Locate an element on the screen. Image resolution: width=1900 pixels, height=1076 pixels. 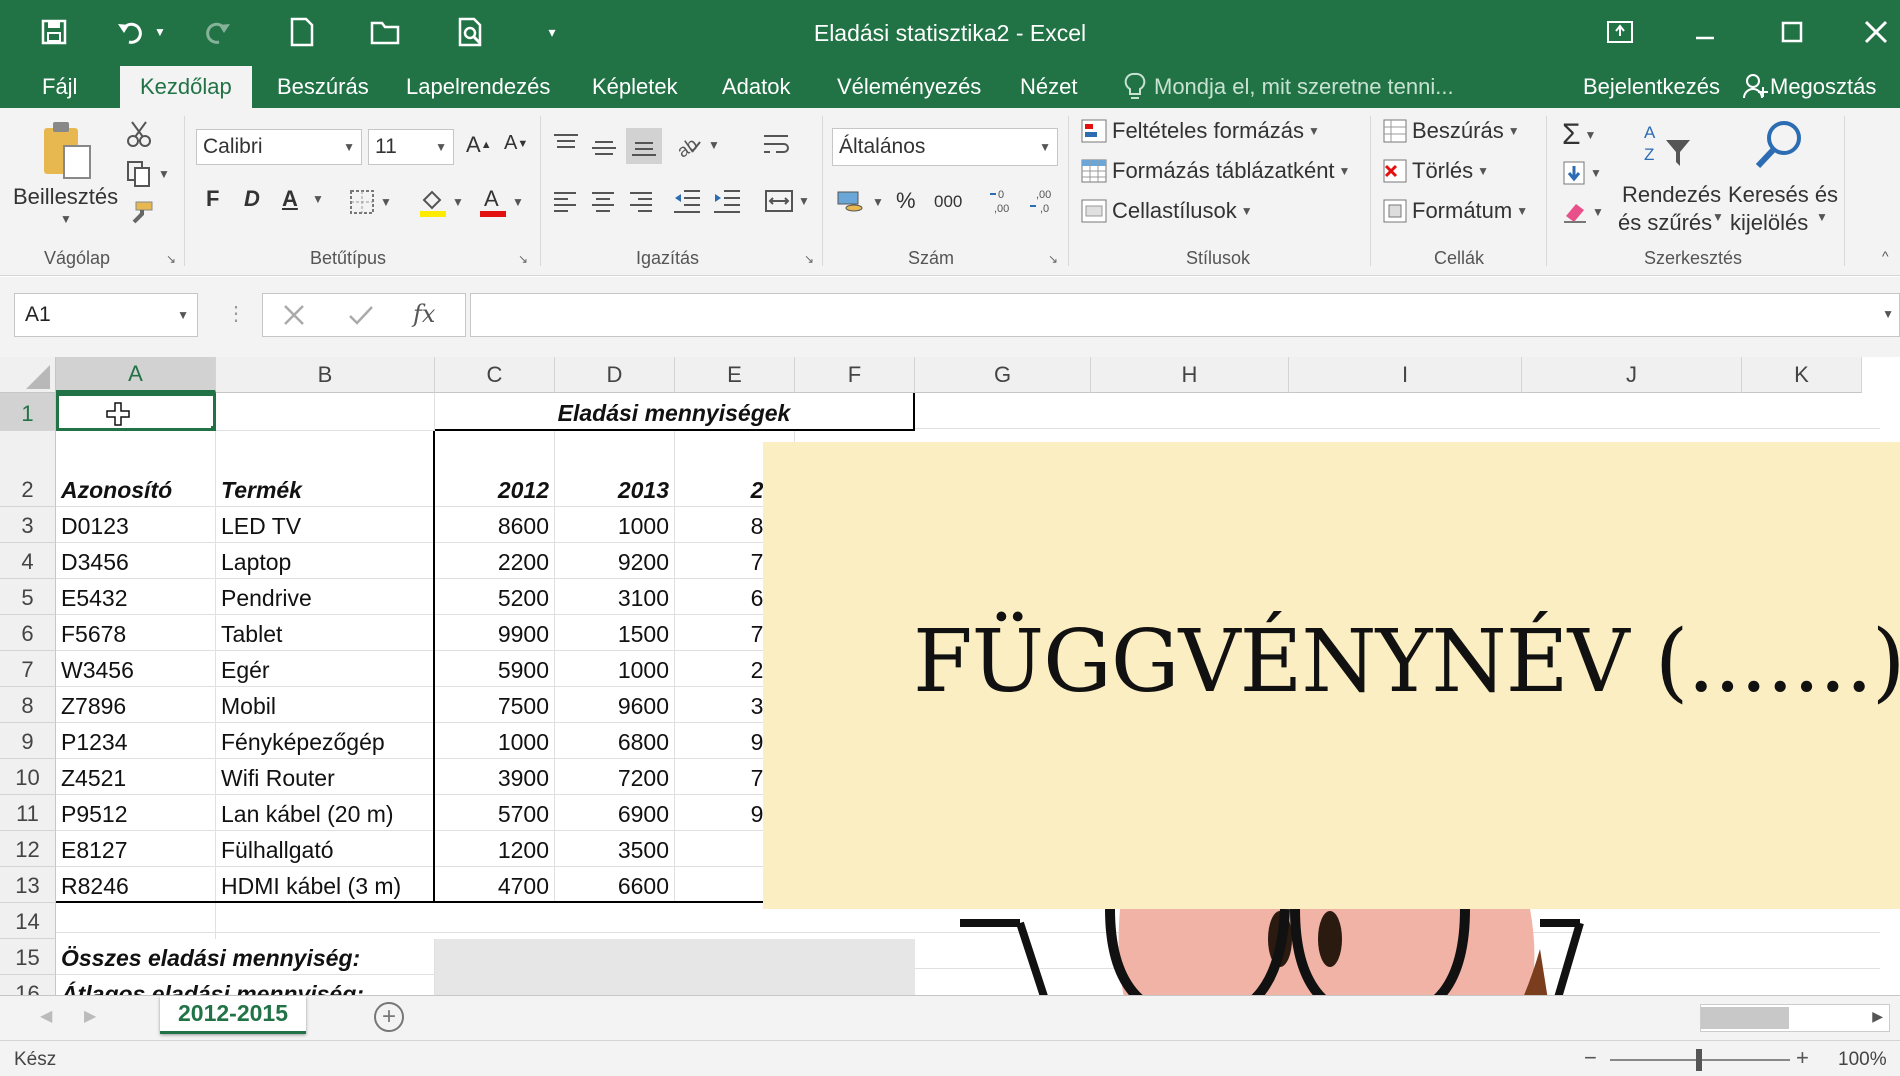
zoom-out-icon: − is located at coordinates (1590, 1058).